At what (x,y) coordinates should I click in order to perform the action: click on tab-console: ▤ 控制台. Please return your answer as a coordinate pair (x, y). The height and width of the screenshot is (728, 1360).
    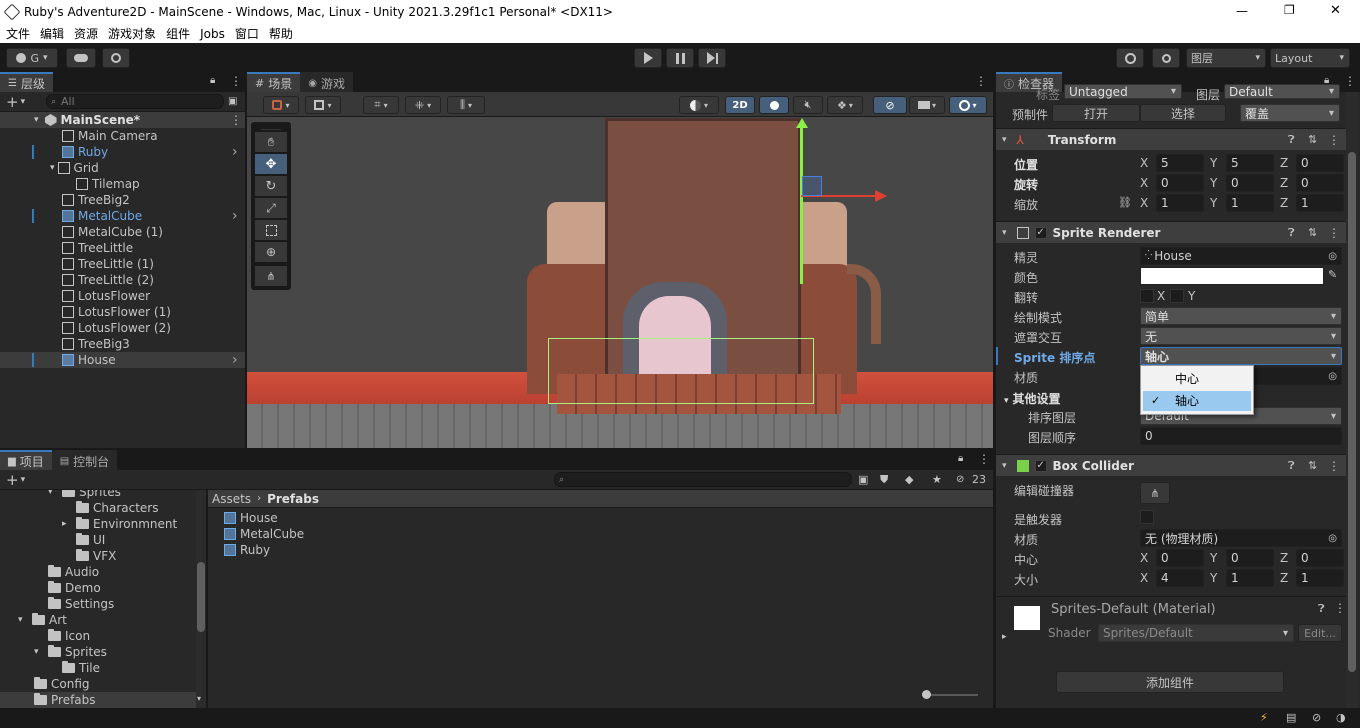
    Looking at the image, I should click on (84, 460).